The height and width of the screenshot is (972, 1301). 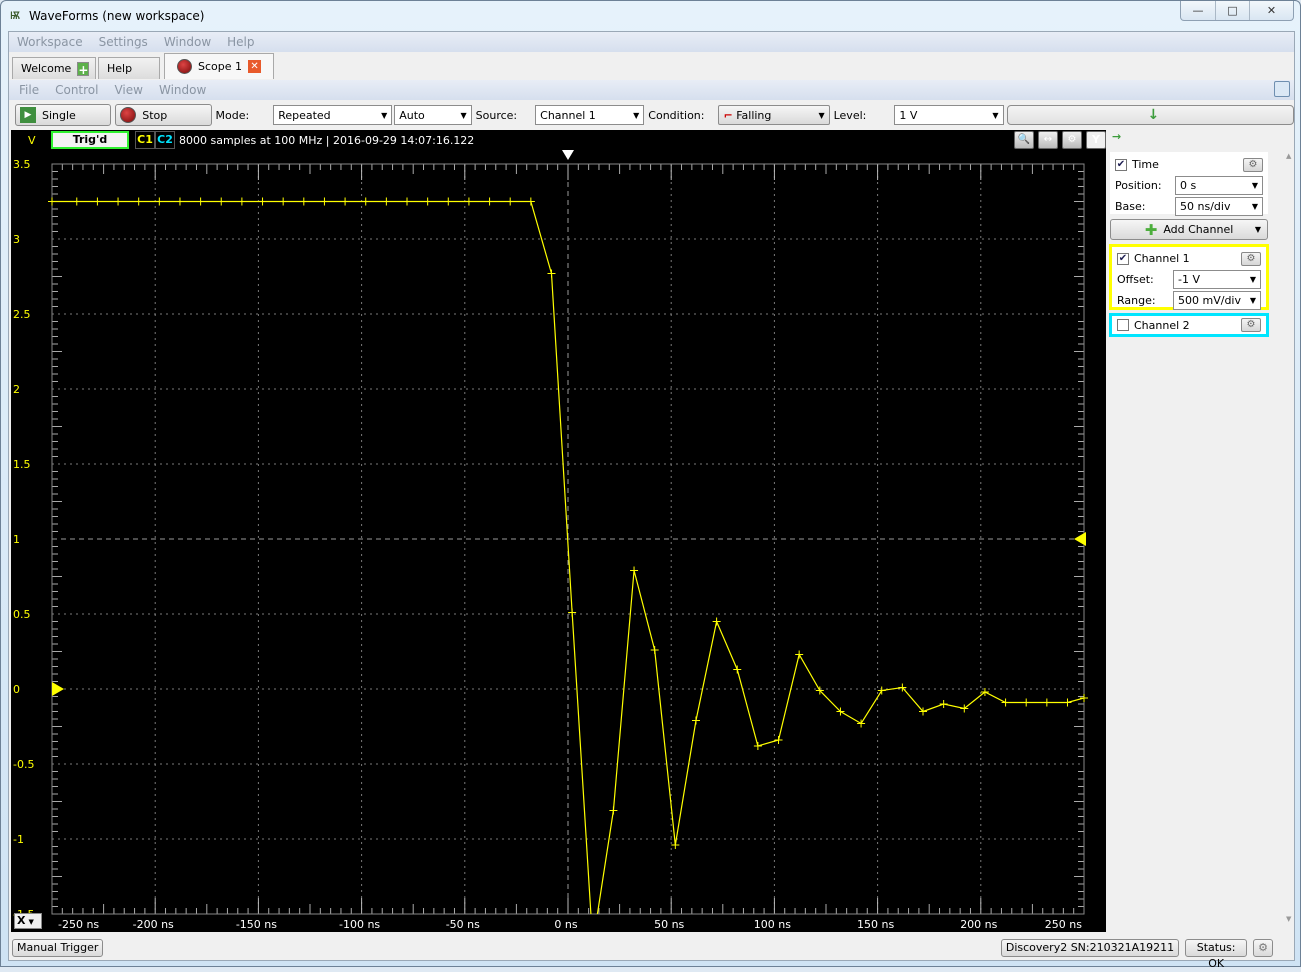 What do you see at coordinates (565, 924) in the screenshot?
I see `x-tick-label: 0 ns` at bounding box center [565, 924].